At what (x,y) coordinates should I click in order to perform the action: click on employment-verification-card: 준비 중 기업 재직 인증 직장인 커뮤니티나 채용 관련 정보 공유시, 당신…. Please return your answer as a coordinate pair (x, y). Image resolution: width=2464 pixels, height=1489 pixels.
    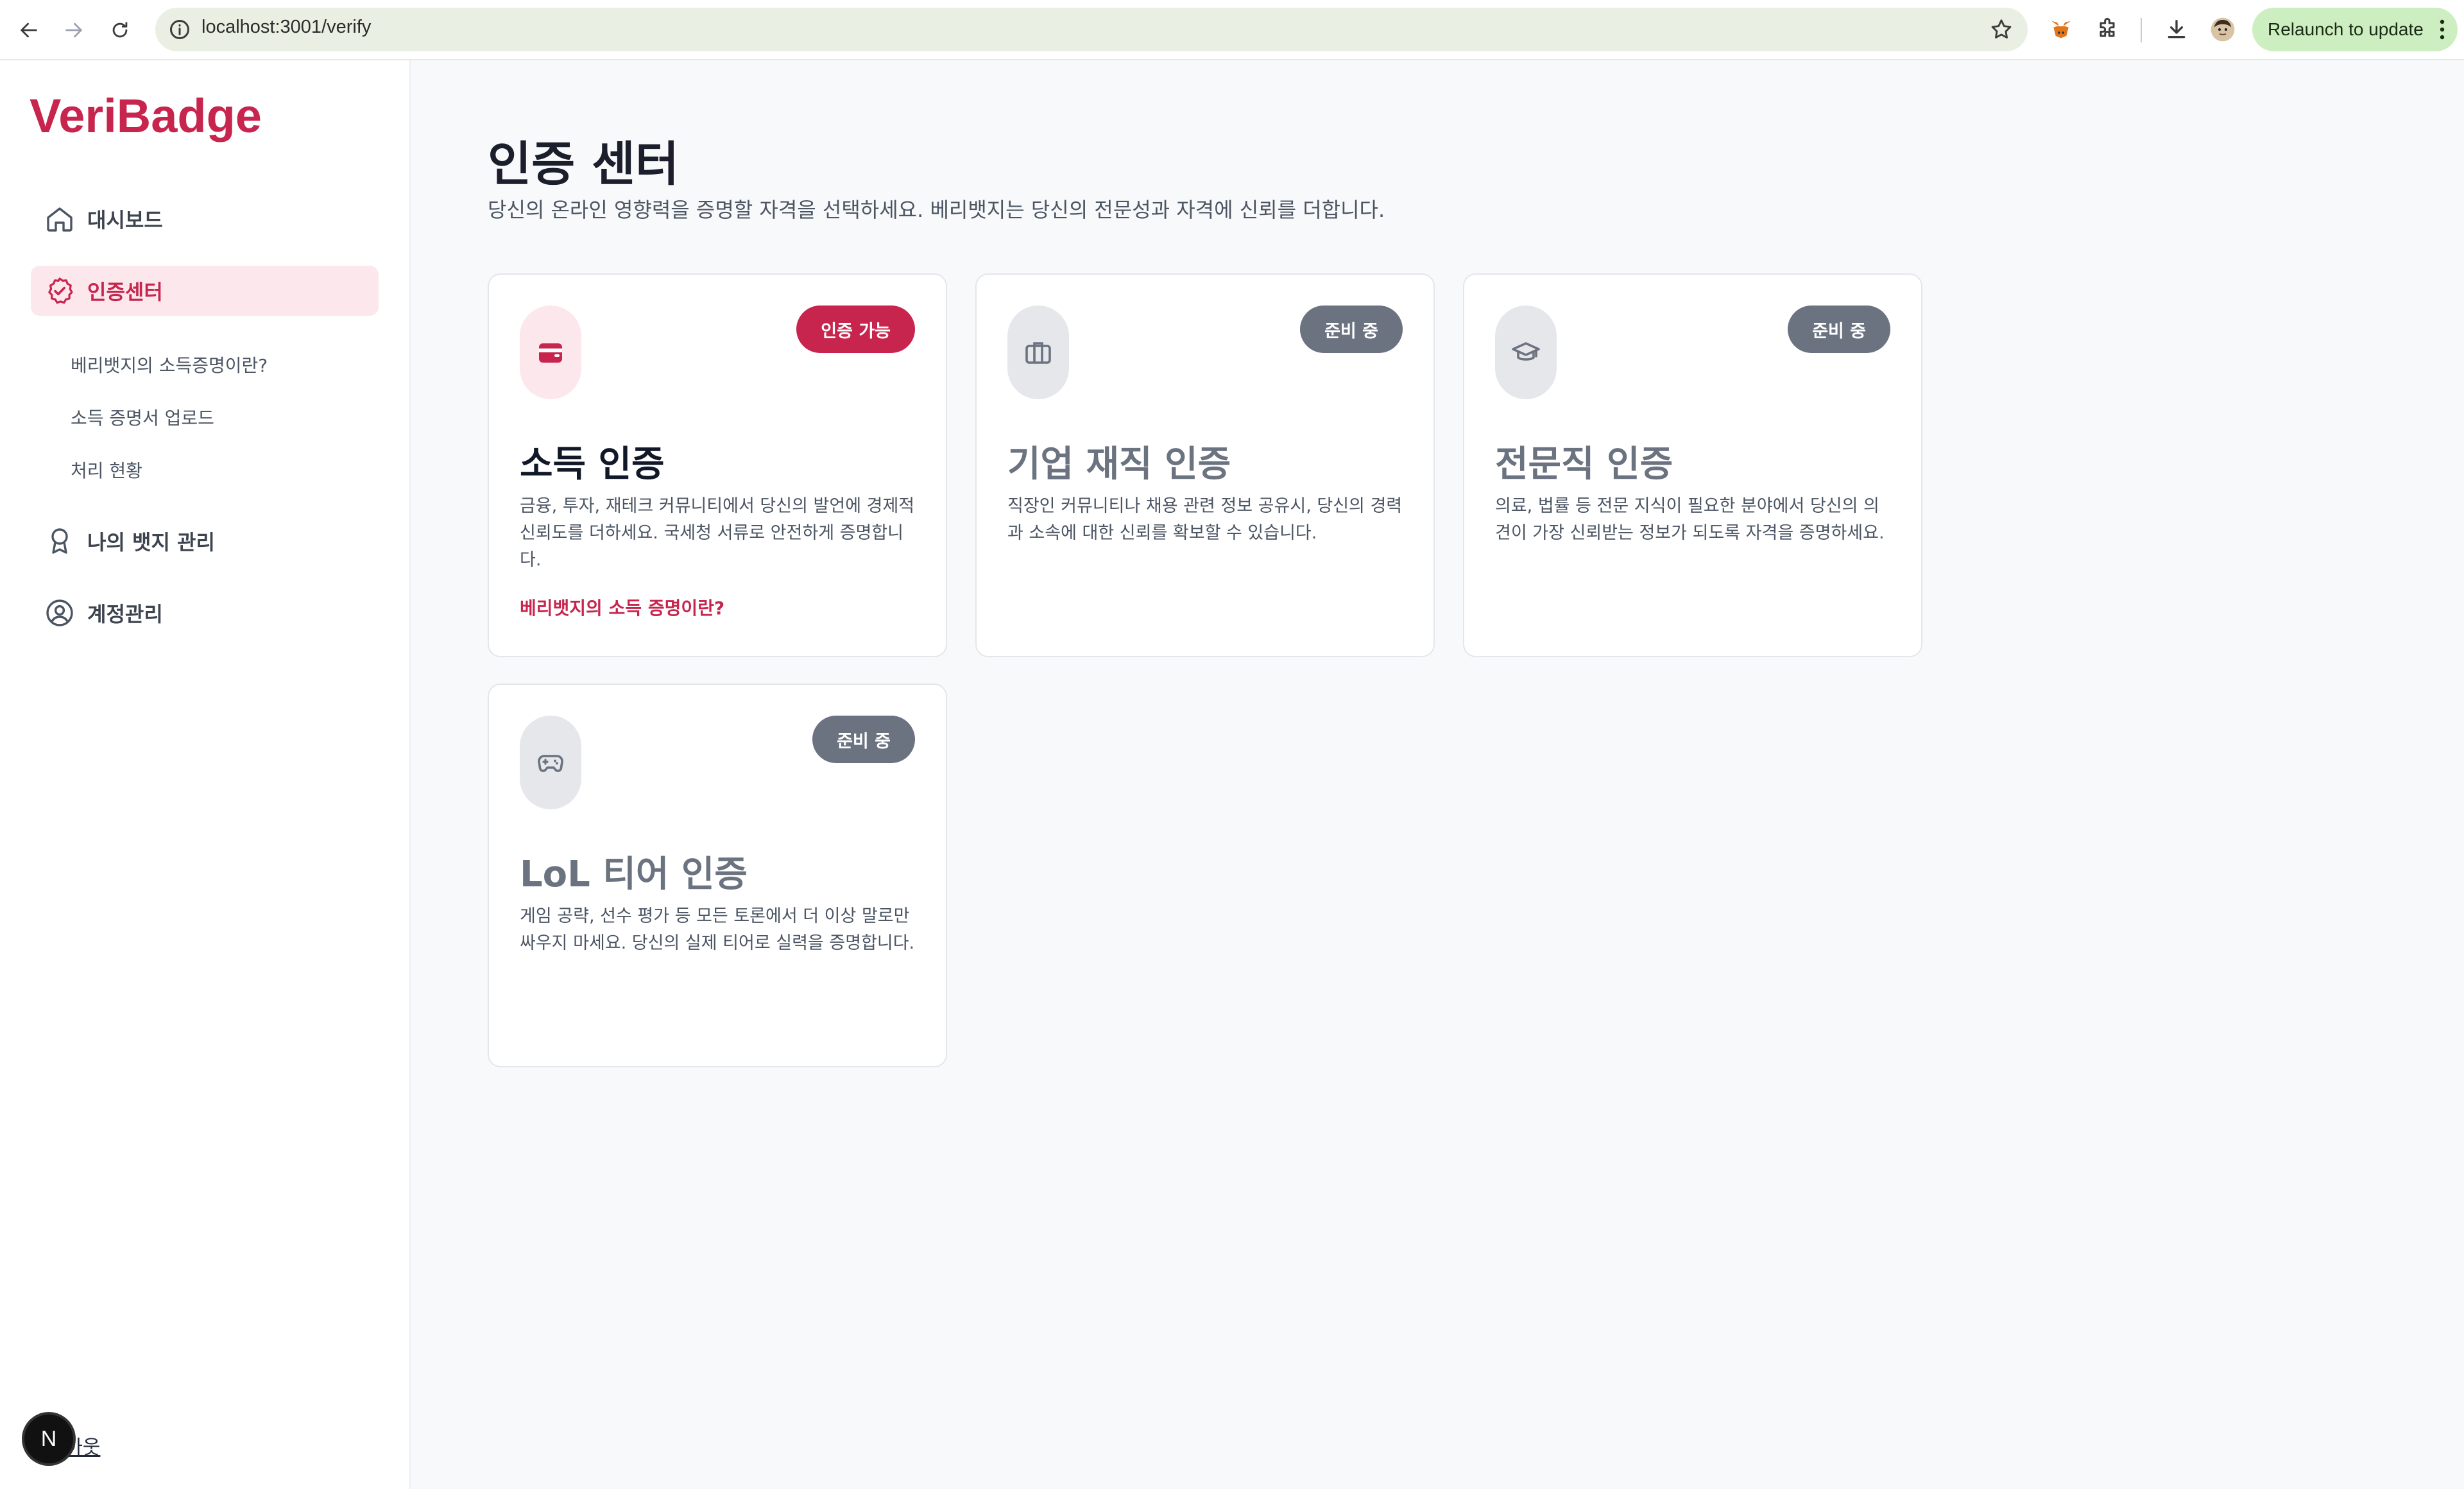
    Looking at the image, I should click on (1205, 465).